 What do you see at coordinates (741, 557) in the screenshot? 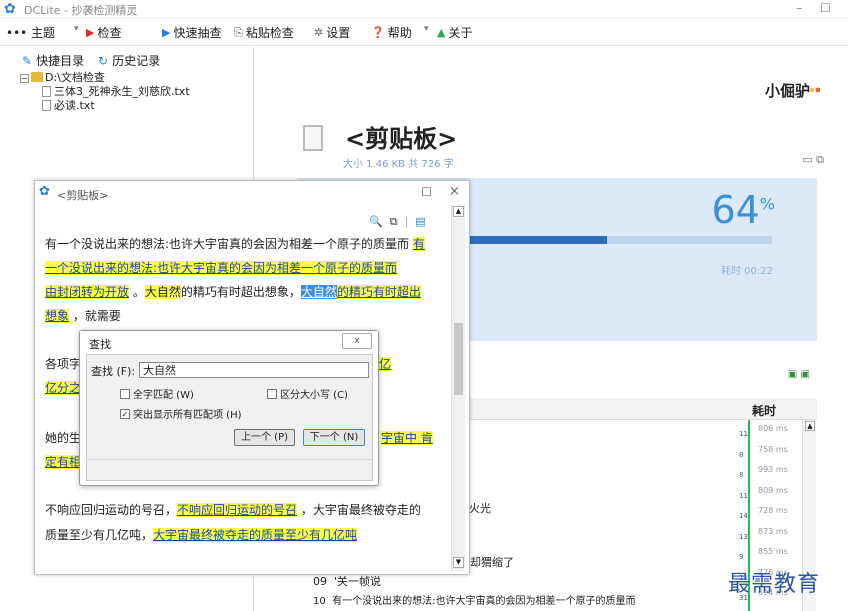
I see `count-value: 9` at bounding box center [741, 557].